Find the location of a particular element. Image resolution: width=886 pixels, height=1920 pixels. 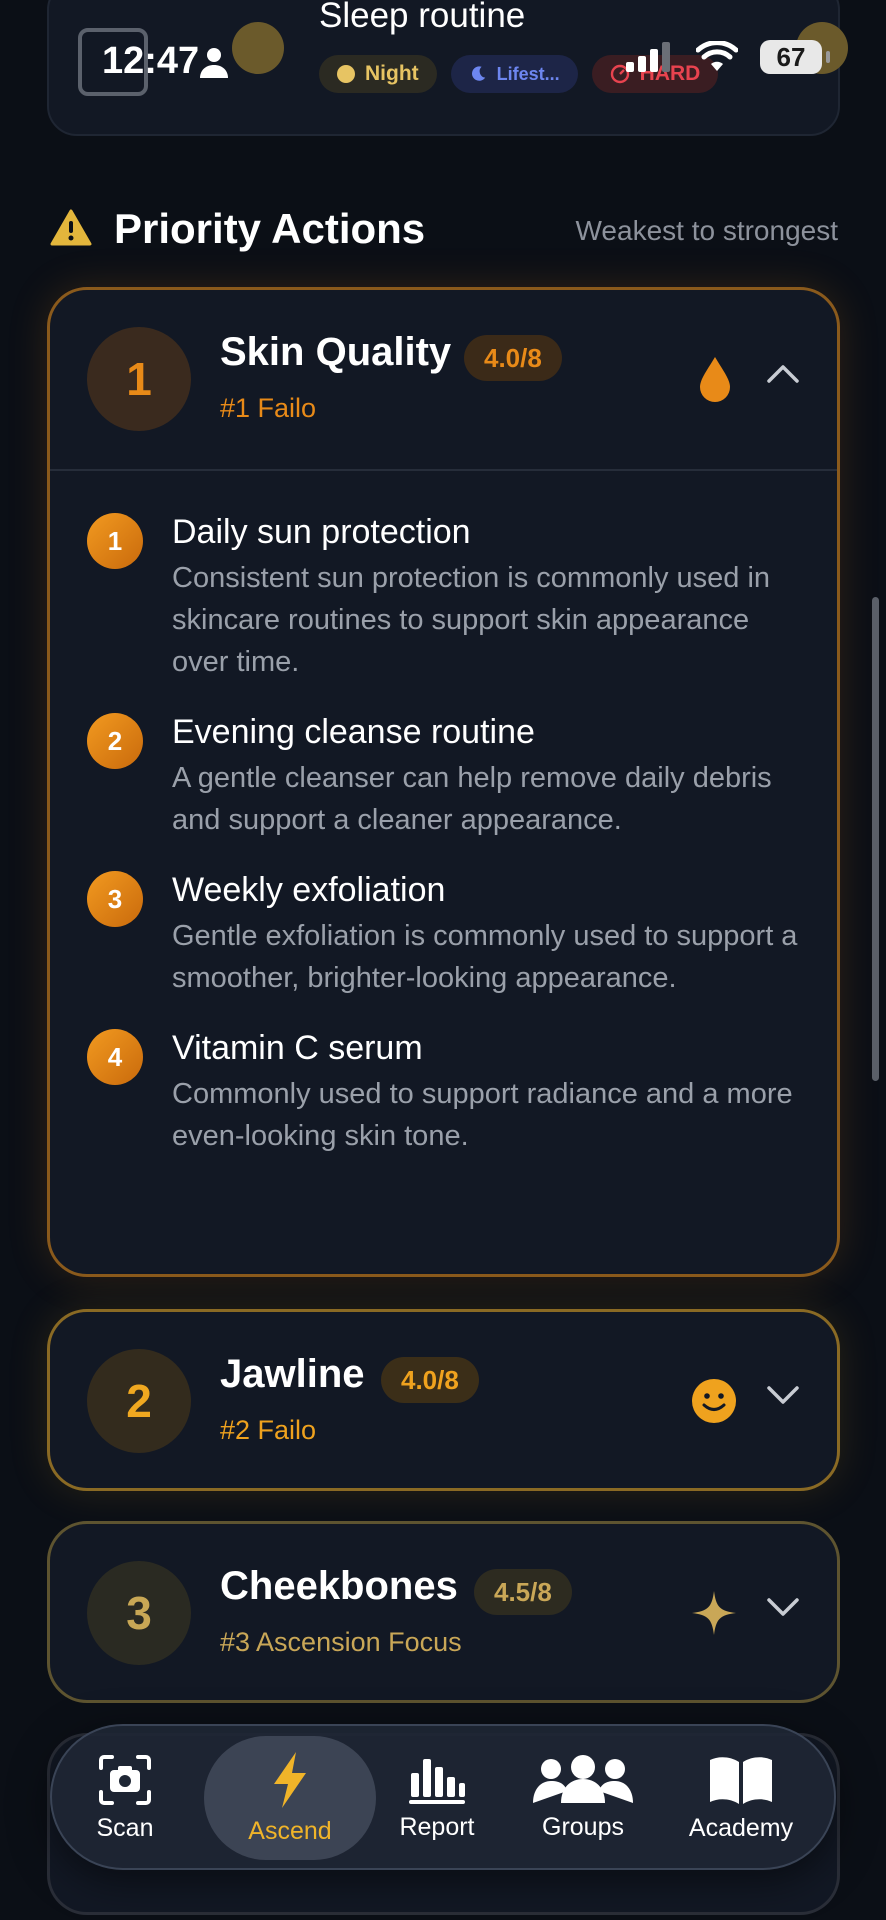

tab-ascend-label: Ascend is located at coordinates (290, 1830).